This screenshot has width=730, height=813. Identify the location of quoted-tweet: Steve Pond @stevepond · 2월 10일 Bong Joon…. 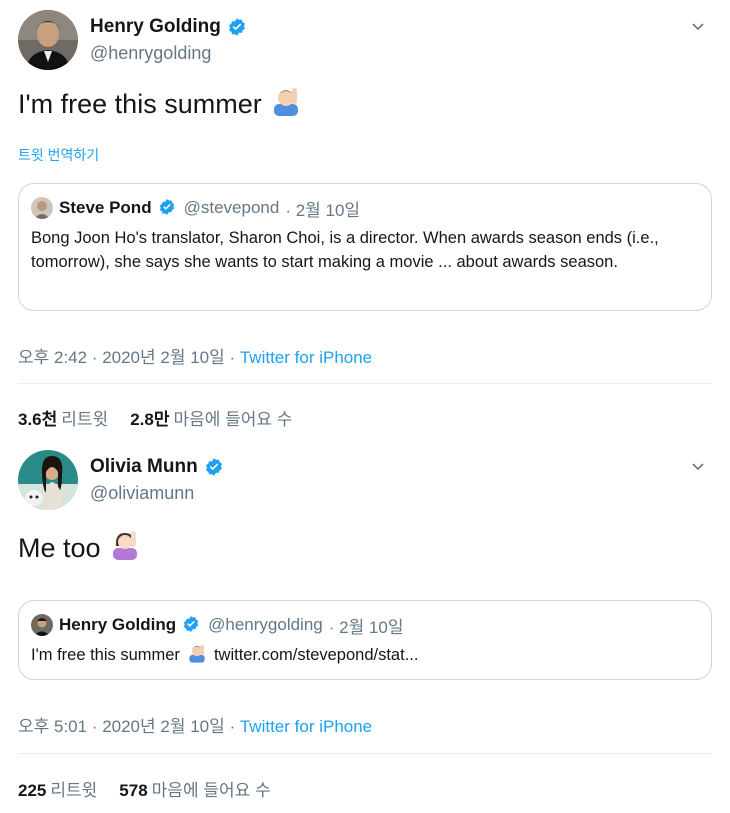
(365, 247).